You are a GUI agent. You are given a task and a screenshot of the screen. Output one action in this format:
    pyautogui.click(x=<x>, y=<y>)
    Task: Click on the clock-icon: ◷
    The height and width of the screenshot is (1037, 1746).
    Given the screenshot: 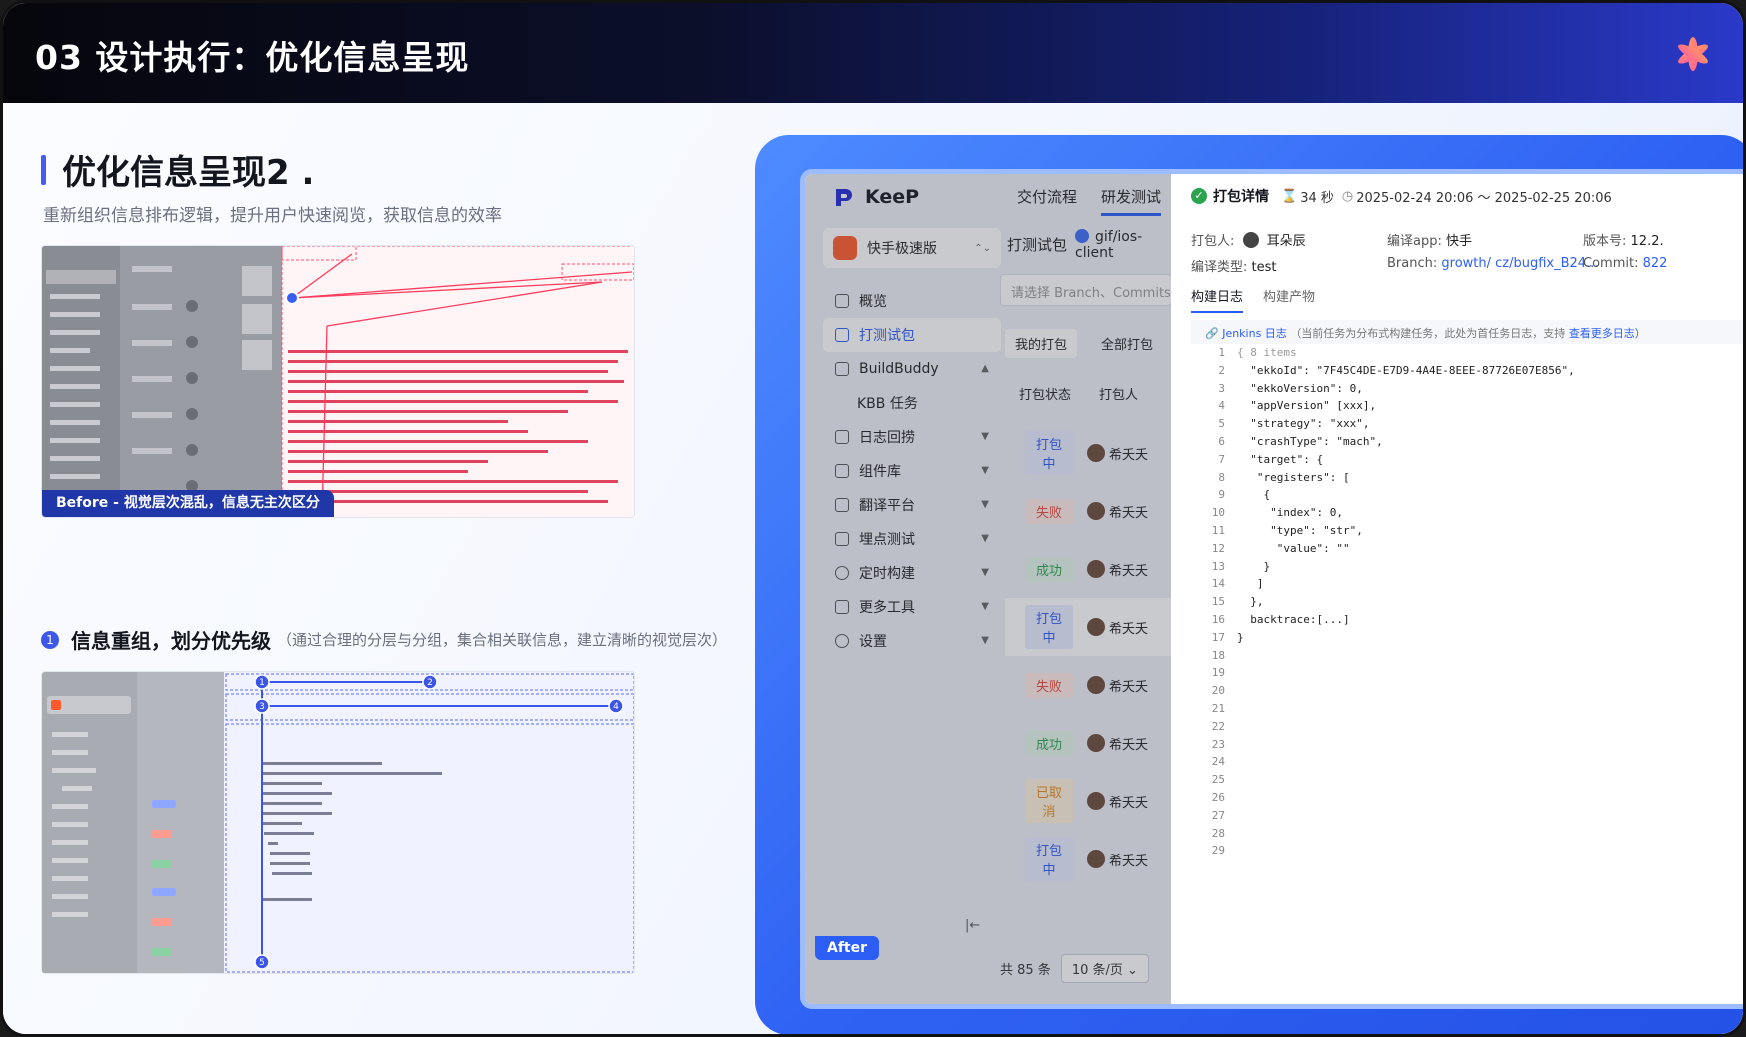 What is the action you would take?
    pyautogui.click(x=1347, y=196)
    